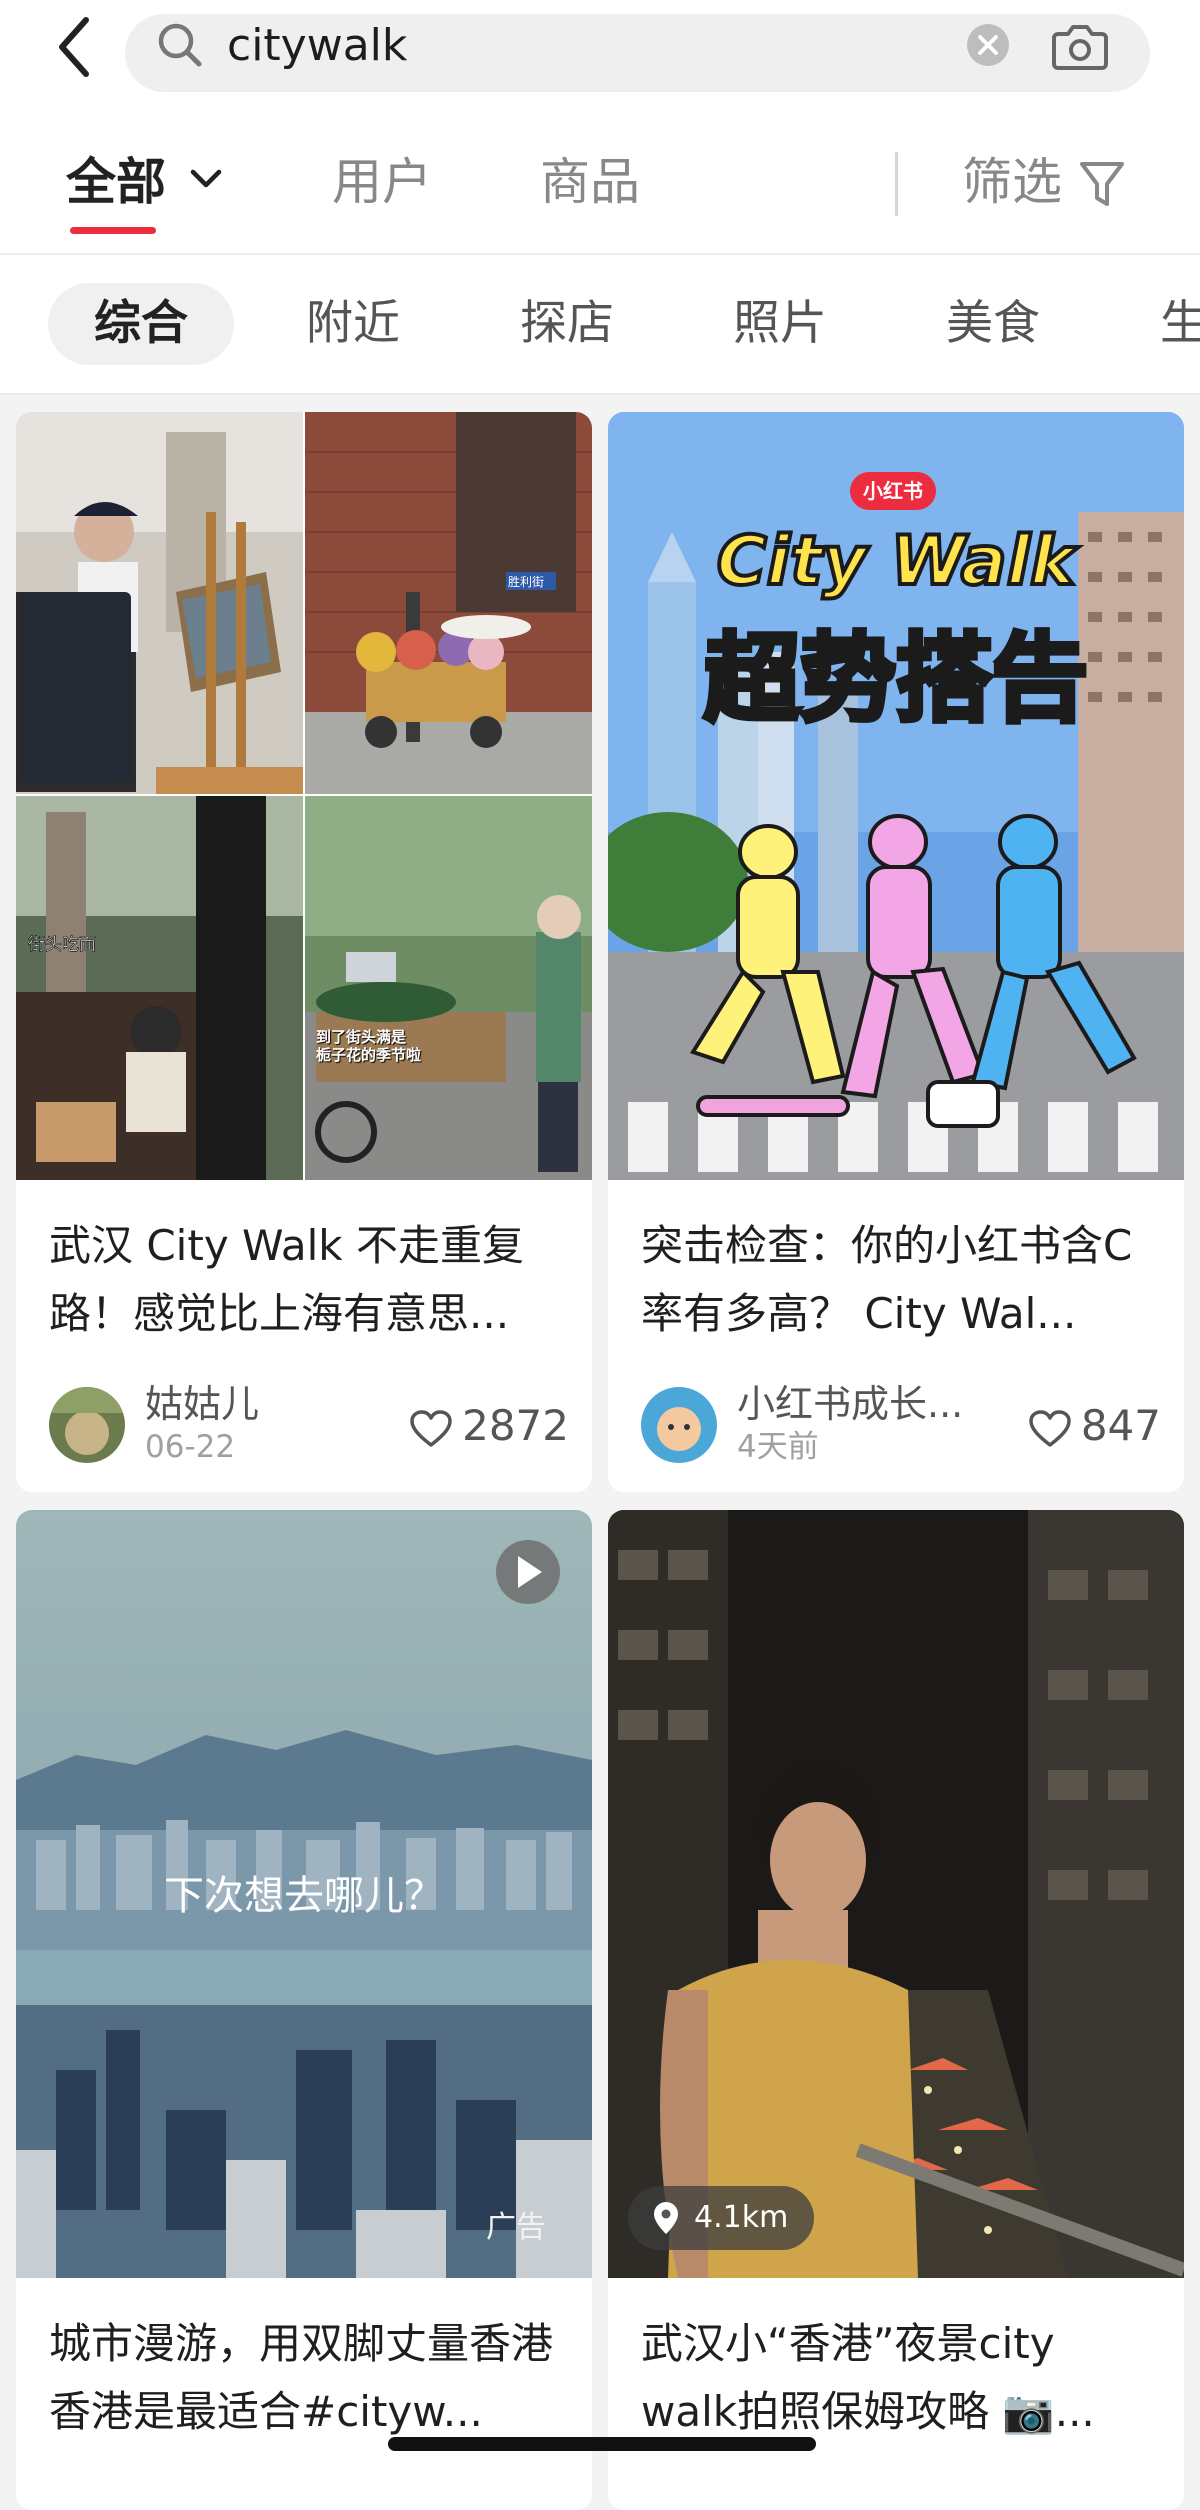 Image resolution: width=1200 pixels, height=2510 pixels. Describe the element at coordinates (141, 324) in the screenshot. I see `category-all: 综合` at that location.